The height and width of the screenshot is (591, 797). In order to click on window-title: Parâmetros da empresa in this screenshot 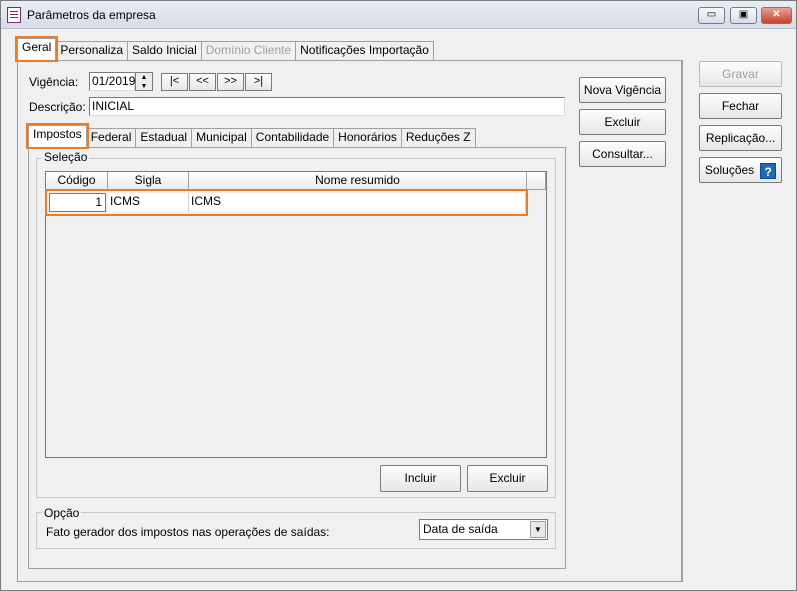, I will do `click(91, 15)`.